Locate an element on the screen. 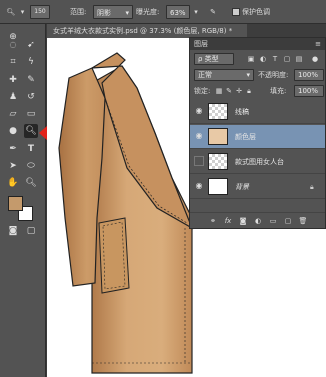 This screenshot has width=326, height=377. layer-name: 款式图用女人台 is located at coordinates (259, 162).